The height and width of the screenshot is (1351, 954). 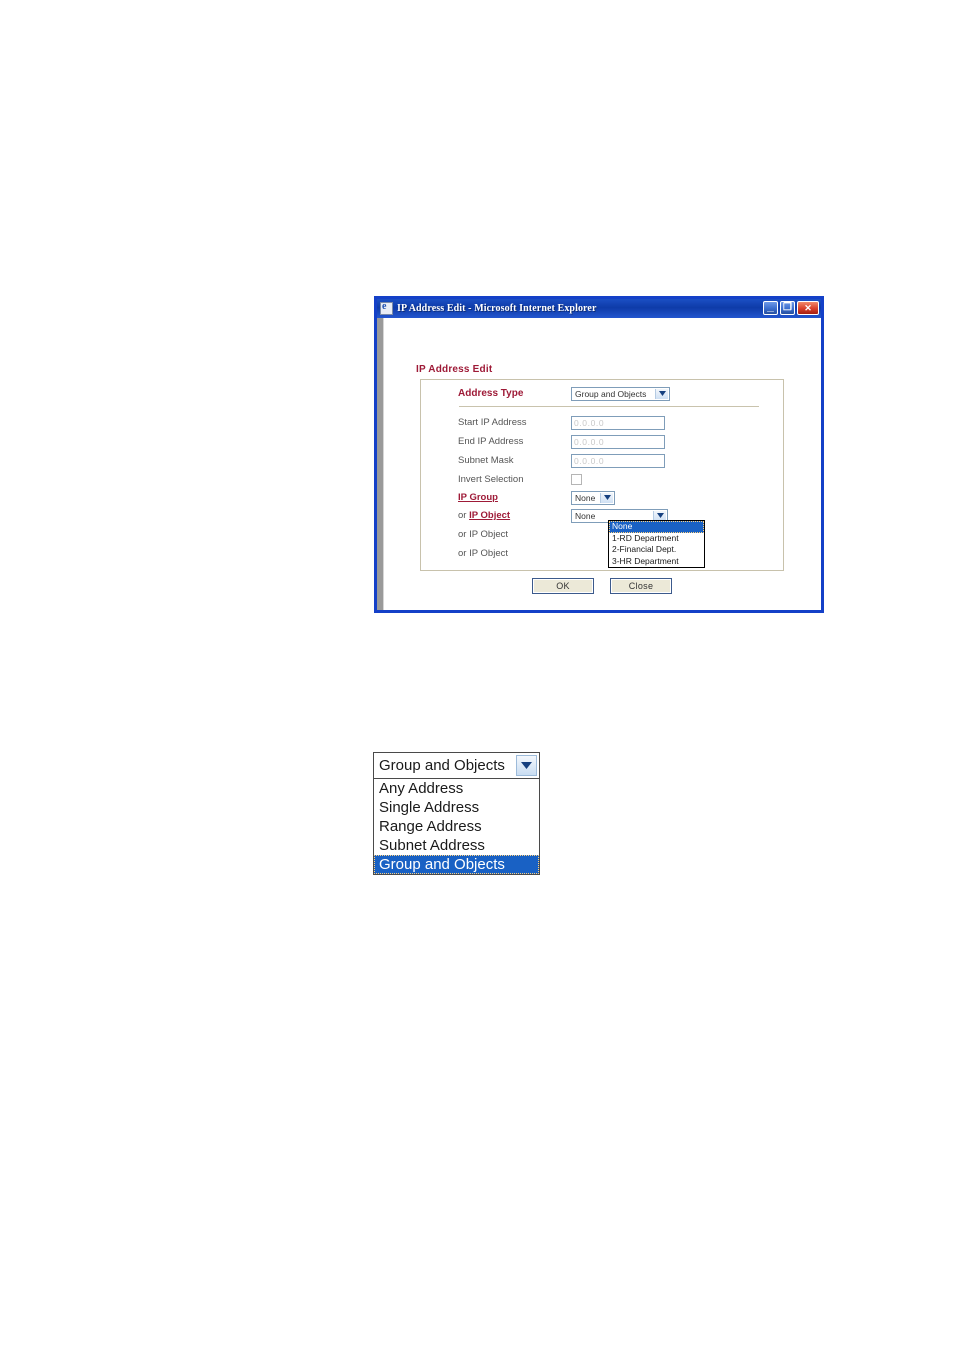 What do you see at coordinates (456, 864) in the screenshot?
I see `address-type-option: Group and Objects` at bounding box center [456, 864].